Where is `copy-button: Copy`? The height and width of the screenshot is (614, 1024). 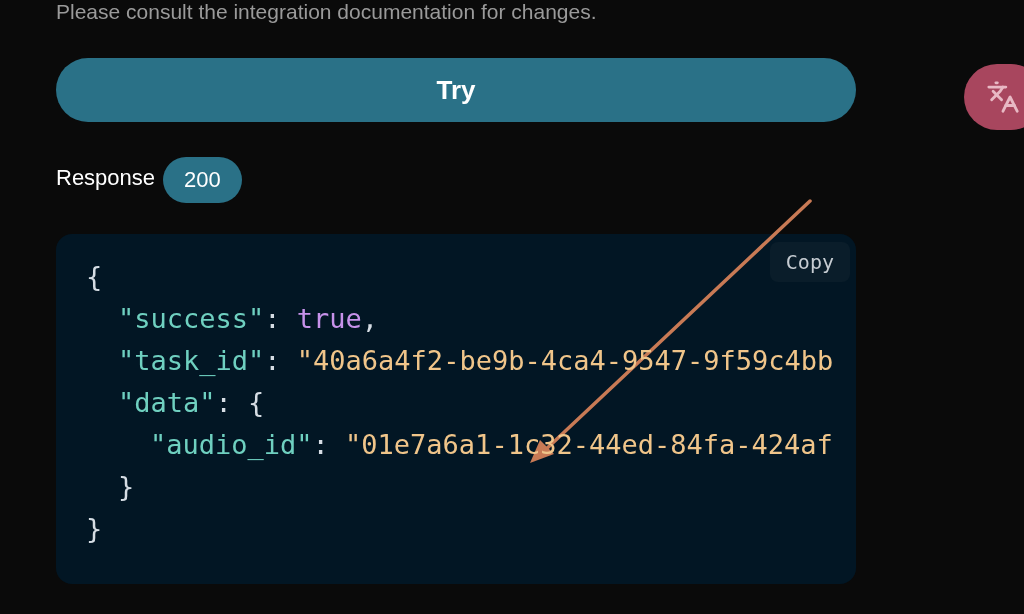 copy-button: Copy is located at coordinates (809, 262).